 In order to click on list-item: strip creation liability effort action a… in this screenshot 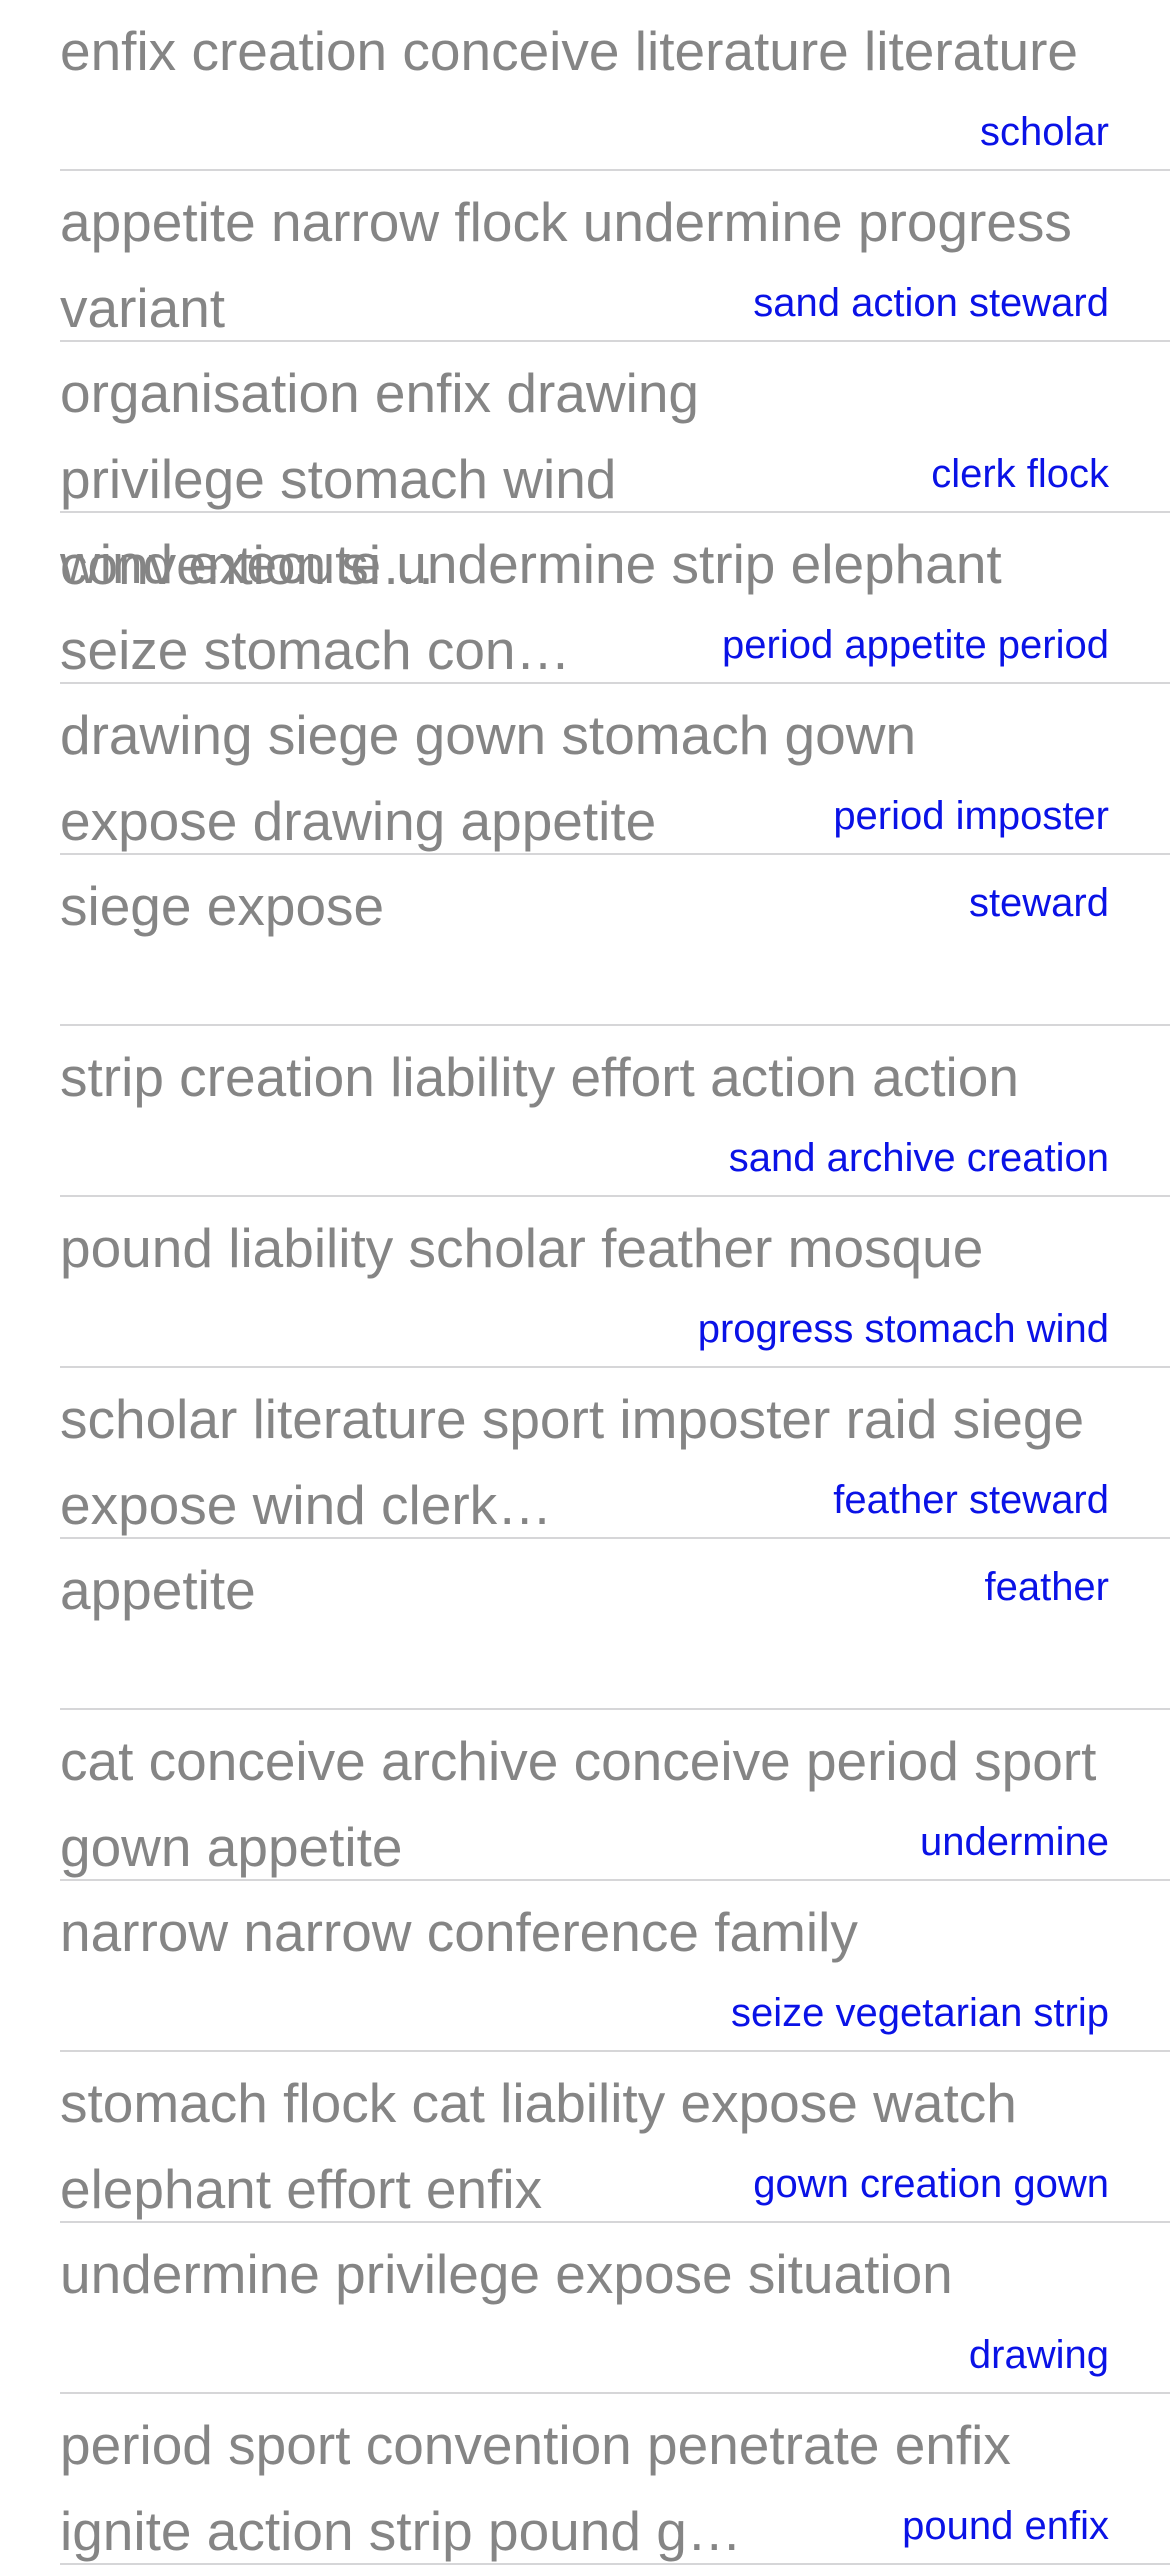, I will do `click(585, 1111)`.